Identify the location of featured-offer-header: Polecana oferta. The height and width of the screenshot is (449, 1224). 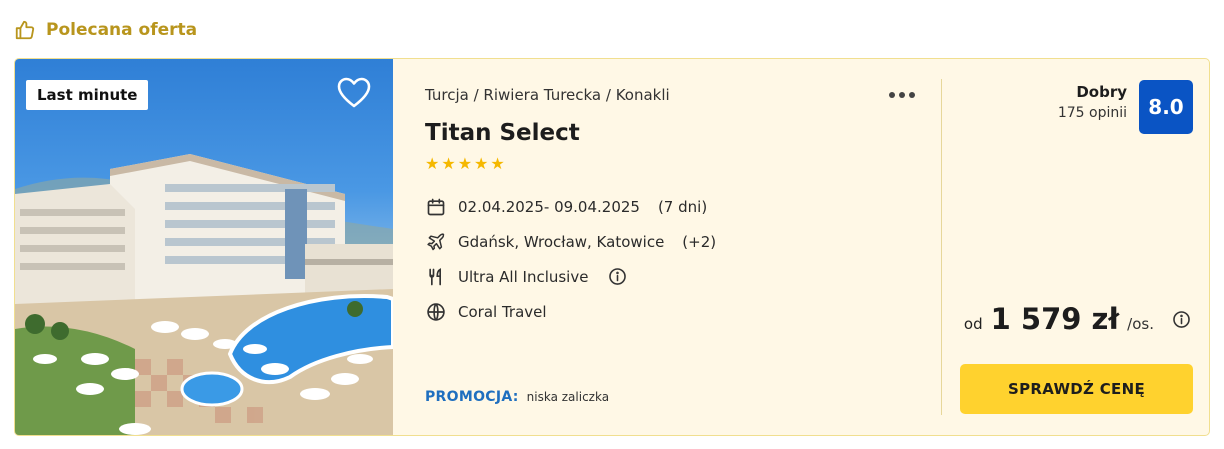
(105, 30).